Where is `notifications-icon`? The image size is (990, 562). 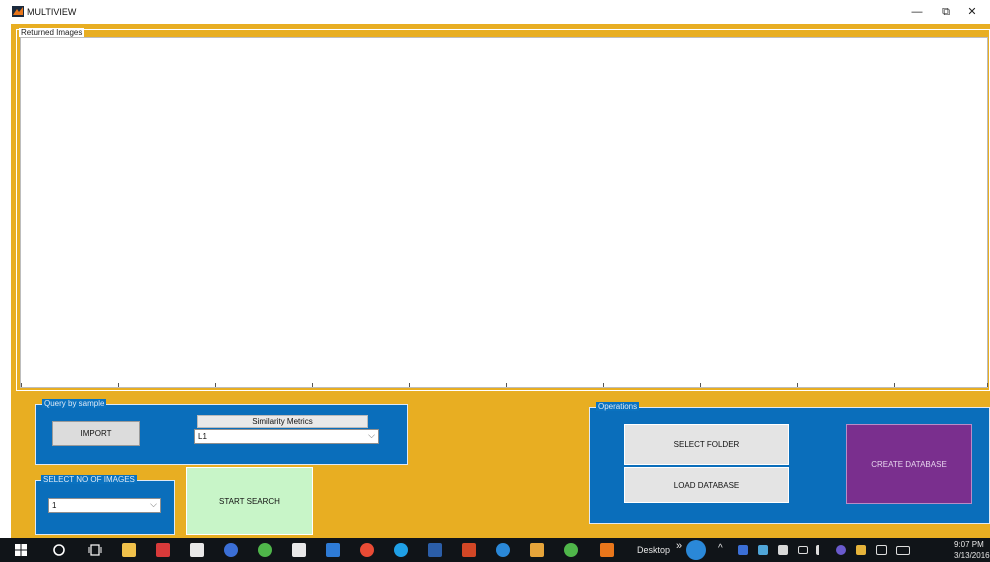
notifications-icon is located at coordinates (881, 550).